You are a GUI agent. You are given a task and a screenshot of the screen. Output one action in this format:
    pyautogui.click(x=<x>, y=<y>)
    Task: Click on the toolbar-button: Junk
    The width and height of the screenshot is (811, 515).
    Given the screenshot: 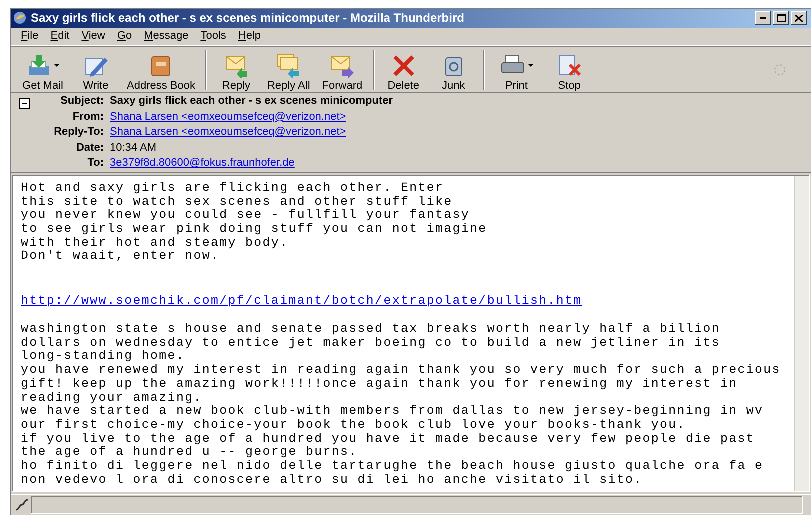 What is the action you would take?
    pyautogui.click(x=453, y=70)
    